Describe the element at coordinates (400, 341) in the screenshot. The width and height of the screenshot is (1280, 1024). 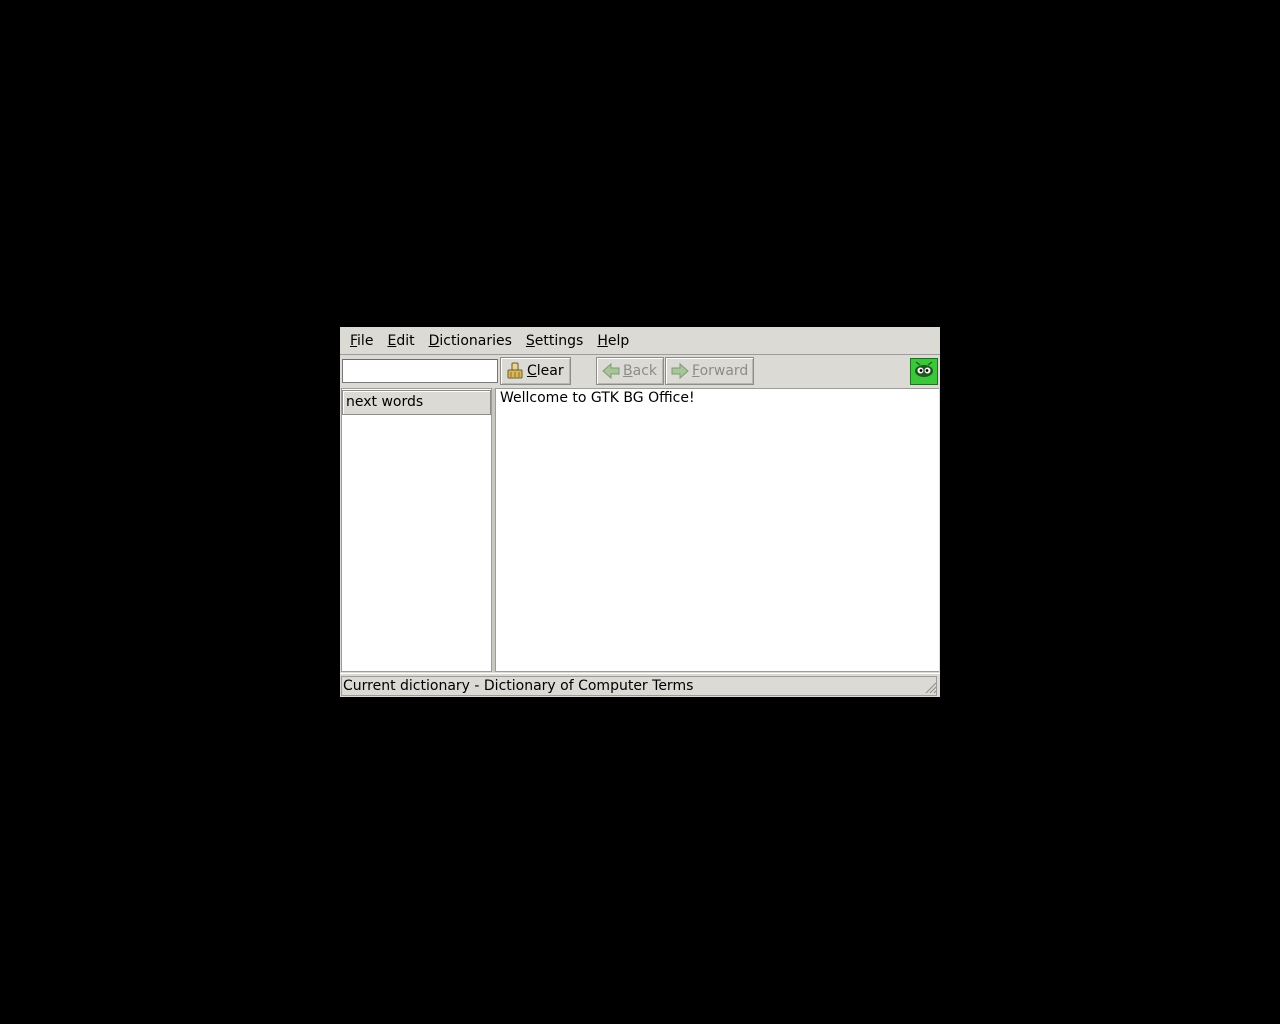
I see `menu-edit: Edit` at that location.